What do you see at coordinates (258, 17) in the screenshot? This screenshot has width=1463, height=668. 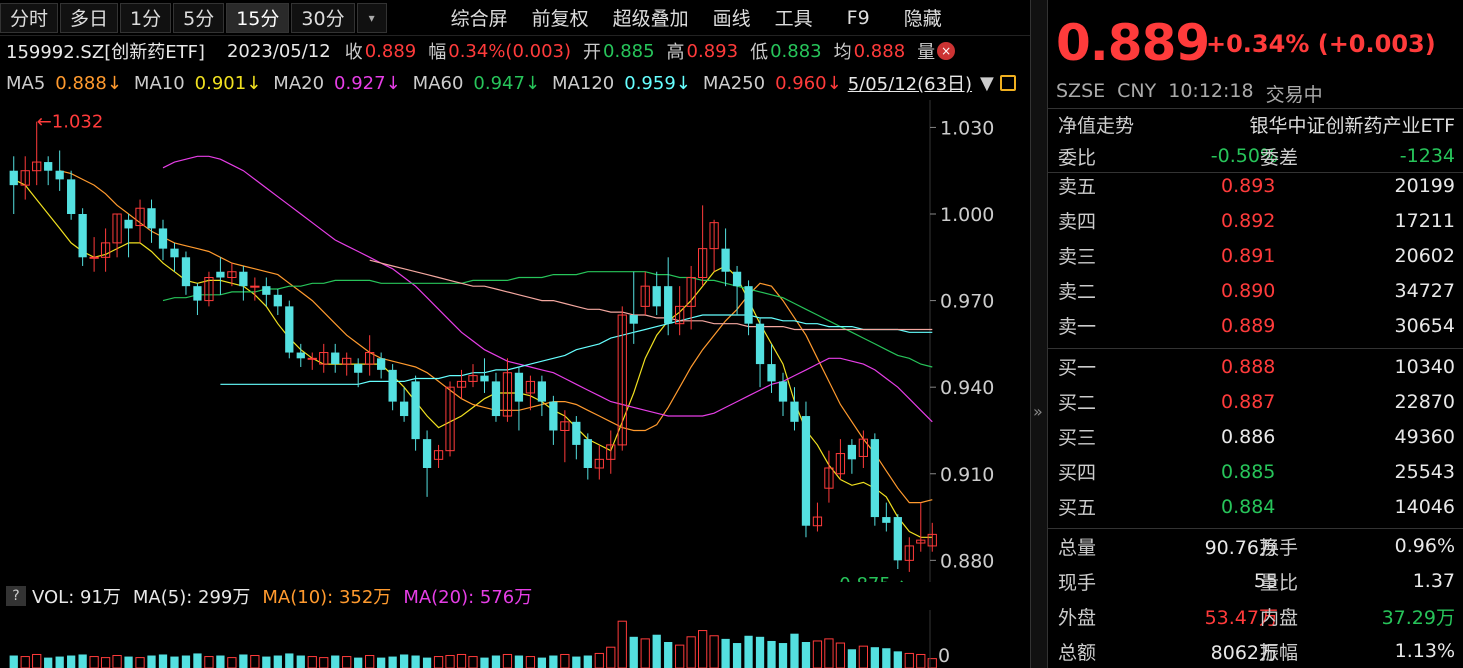 I see `tab-15min: 15分` at bounding box center [258, 17].